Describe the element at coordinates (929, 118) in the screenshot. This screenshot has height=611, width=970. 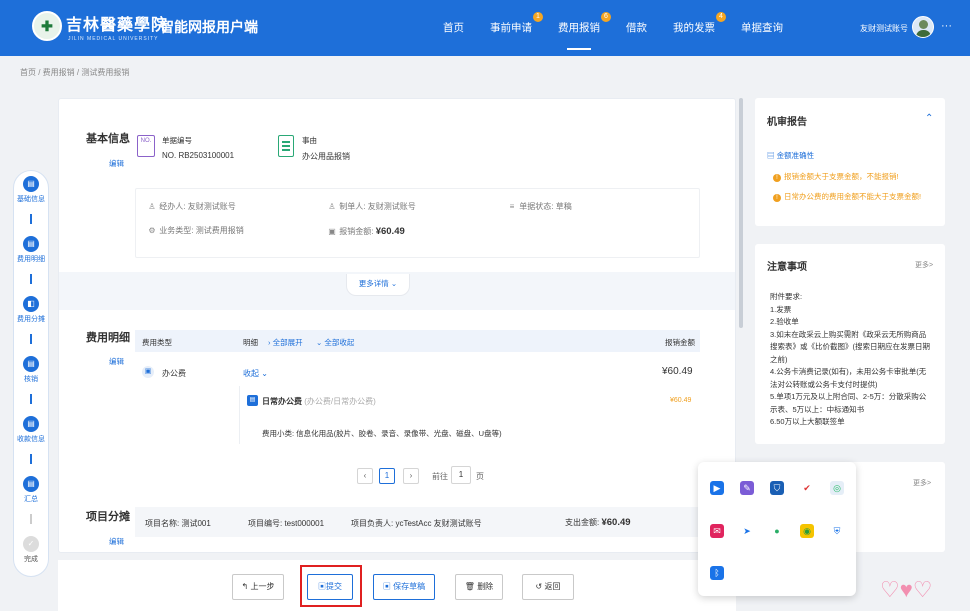
I see `collapse-review-icon: ⌃` at that location.